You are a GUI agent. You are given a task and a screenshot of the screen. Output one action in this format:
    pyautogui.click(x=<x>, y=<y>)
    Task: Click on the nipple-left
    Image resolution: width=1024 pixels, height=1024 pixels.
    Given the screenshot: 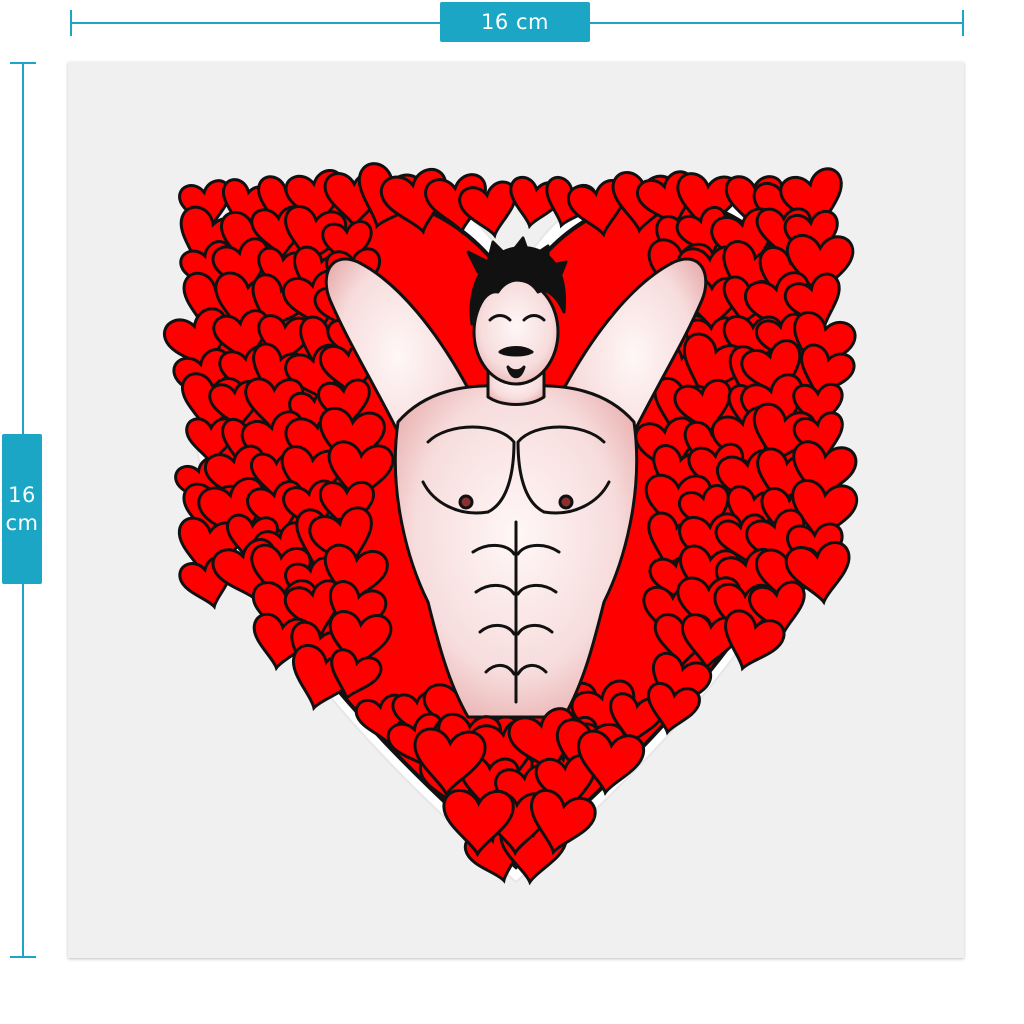 What is the action you would take?
    pyautogui.click(x=466, y=502)
    